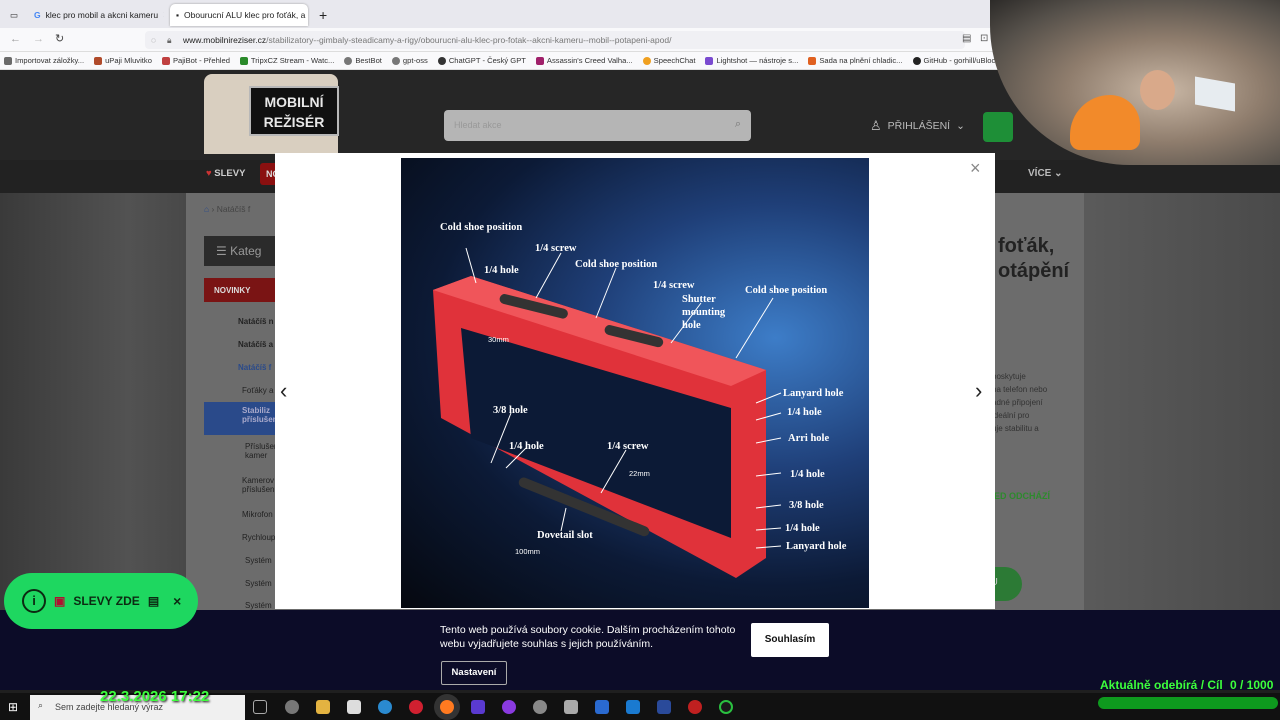 This screenshot has width=1280, height=720. Describe the element at coordinates (283, 391) in the screenshot. I see `previous-image-button: ‹` at that location.